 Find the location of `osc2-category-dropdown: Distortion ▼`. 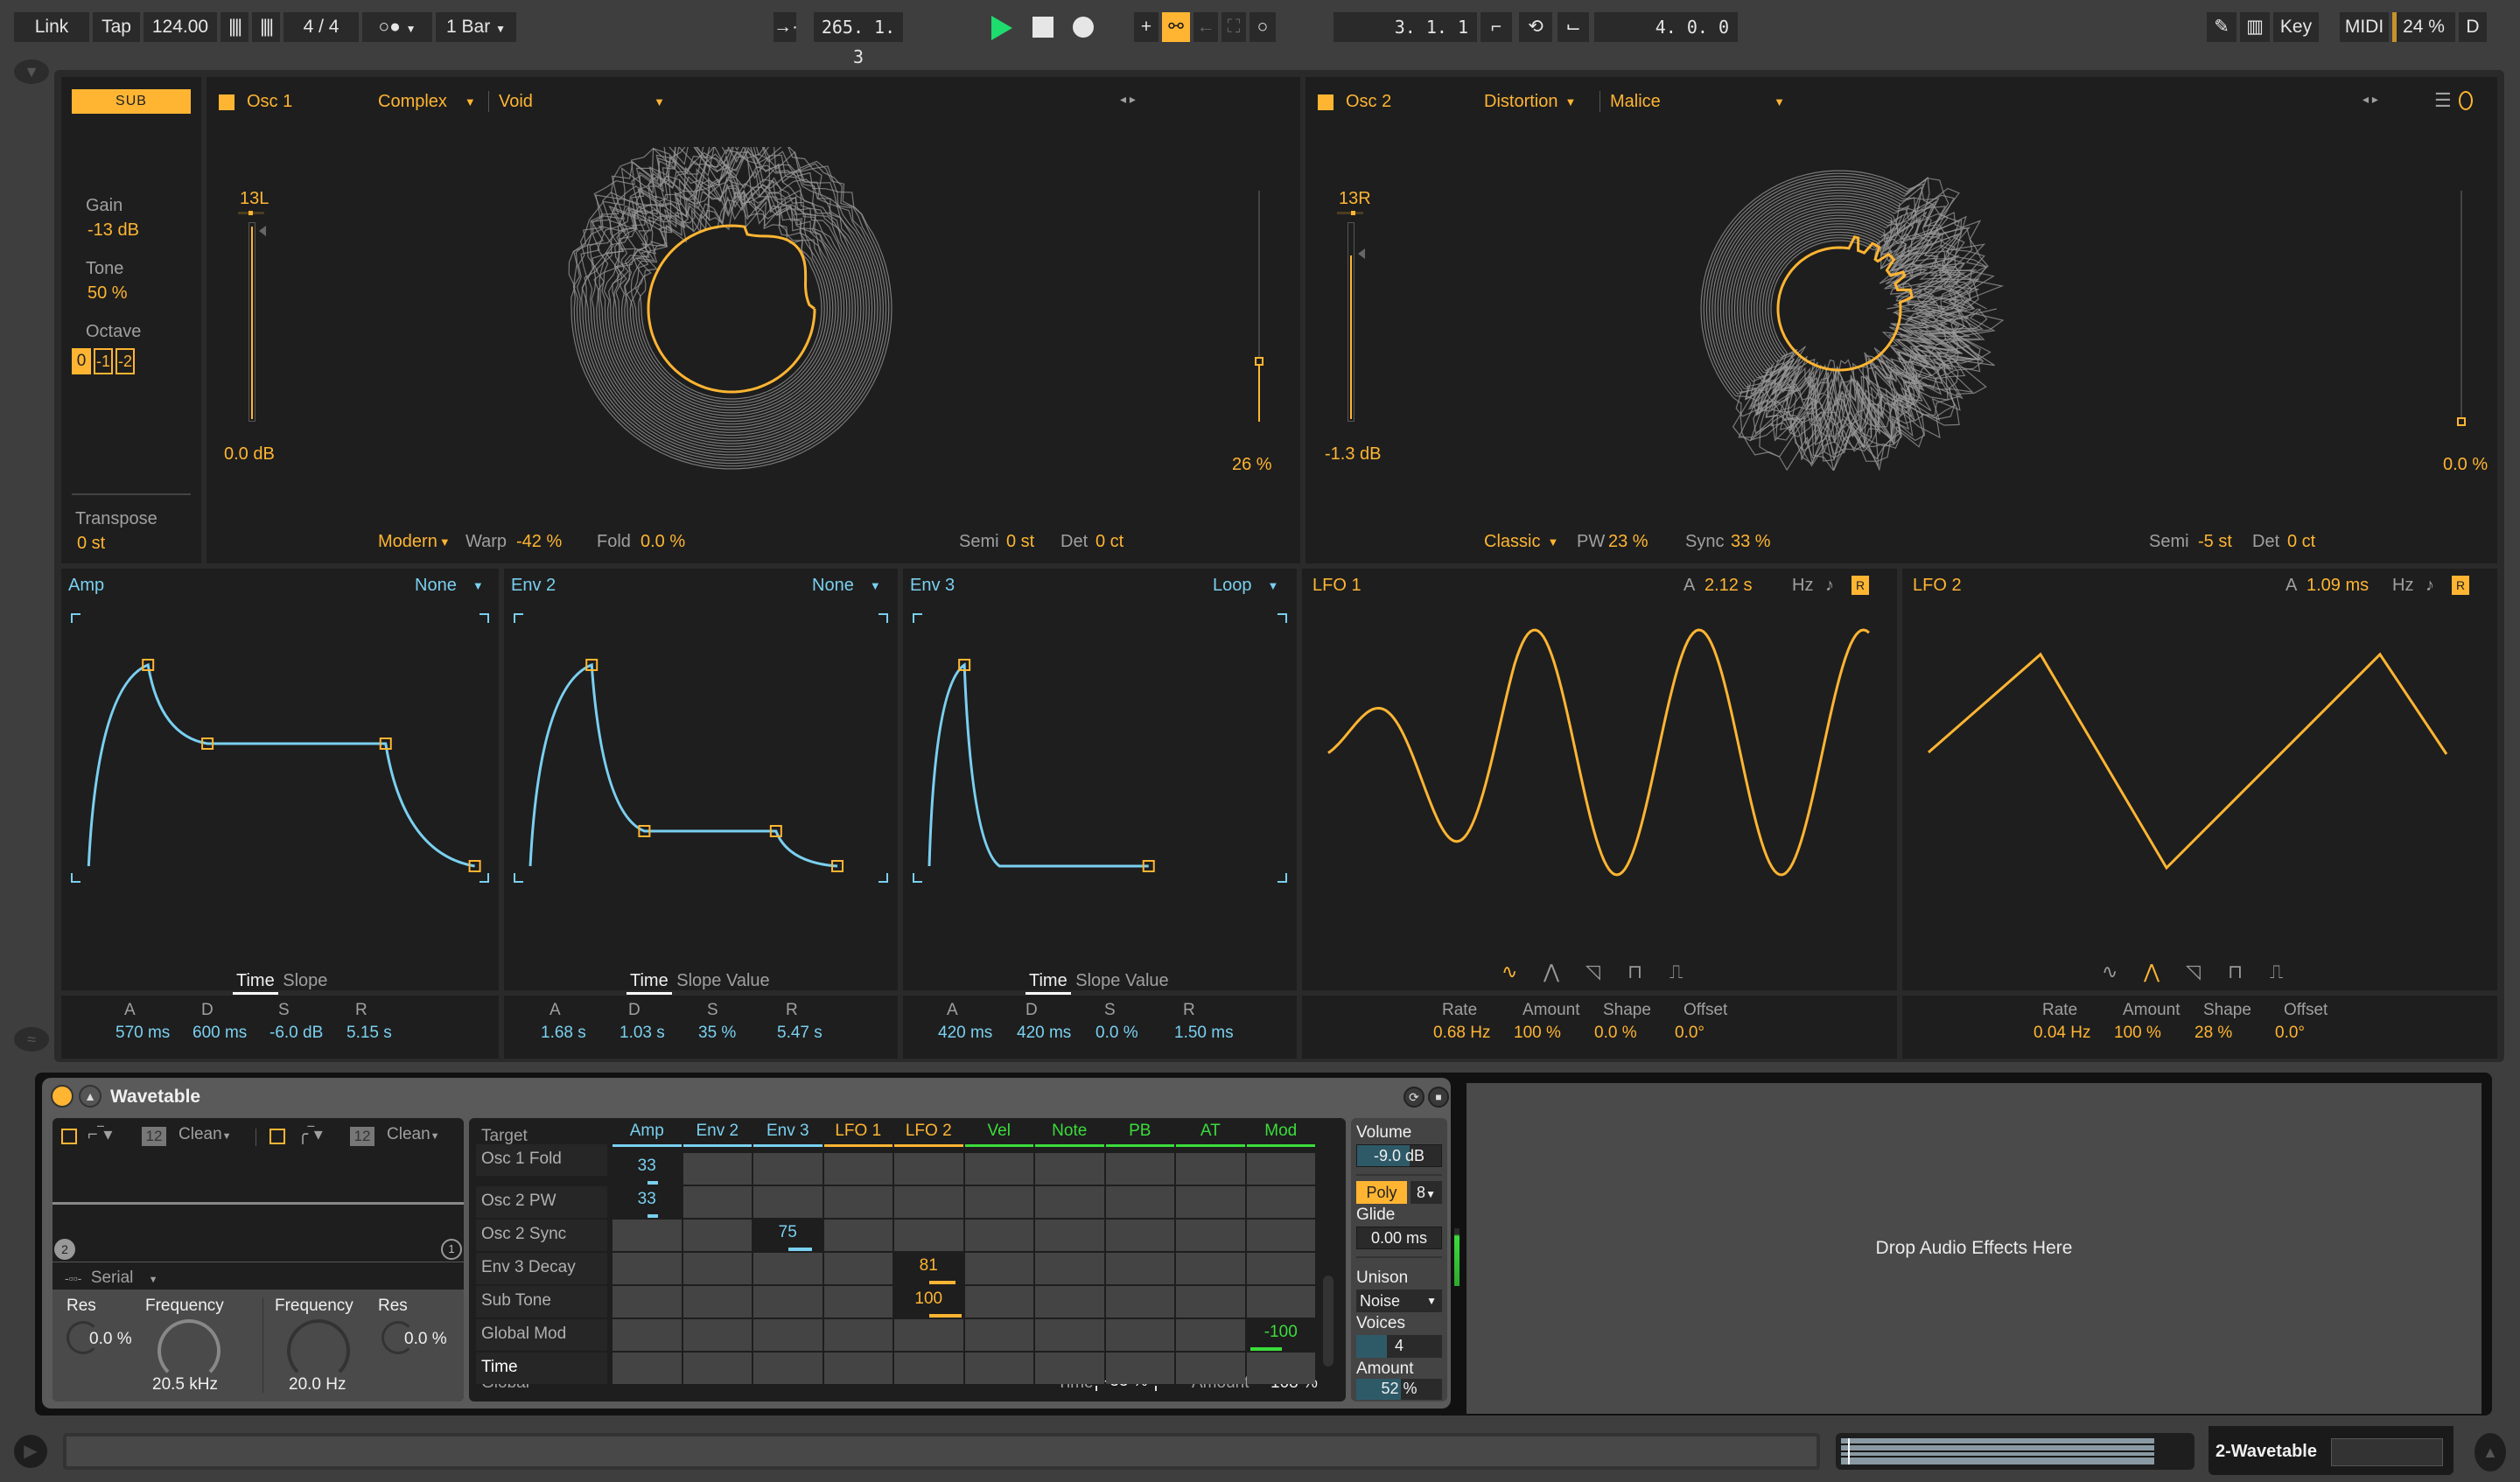

osc2-category-dropdown: Distortion ▼ is located at coordinates (1530, 102).